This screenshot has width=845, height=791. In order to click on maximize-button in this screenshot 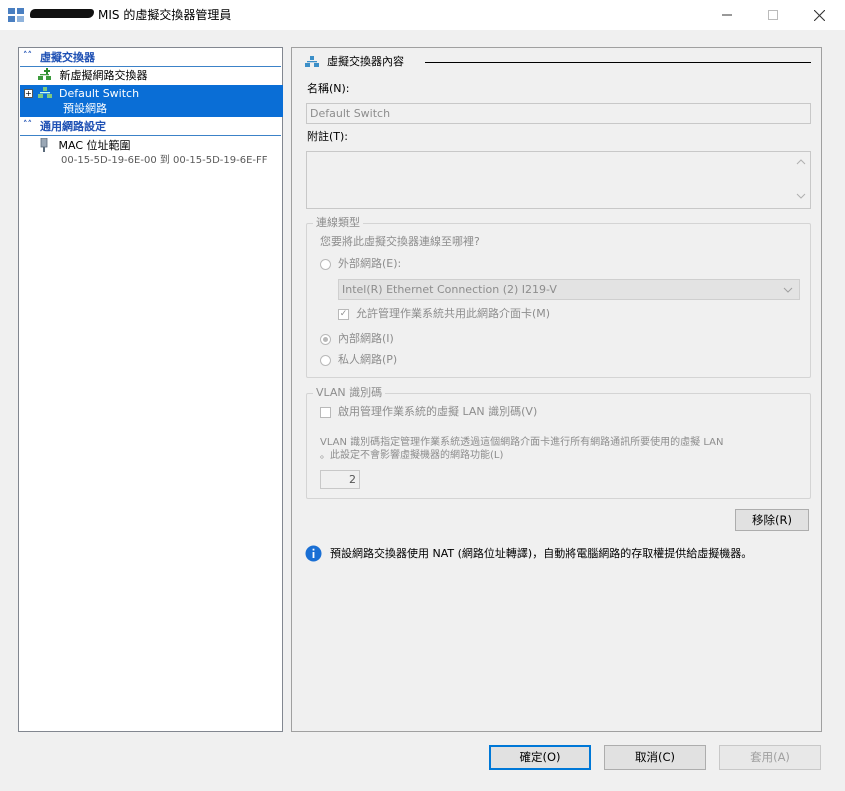, I will do `click(773, 15)`.